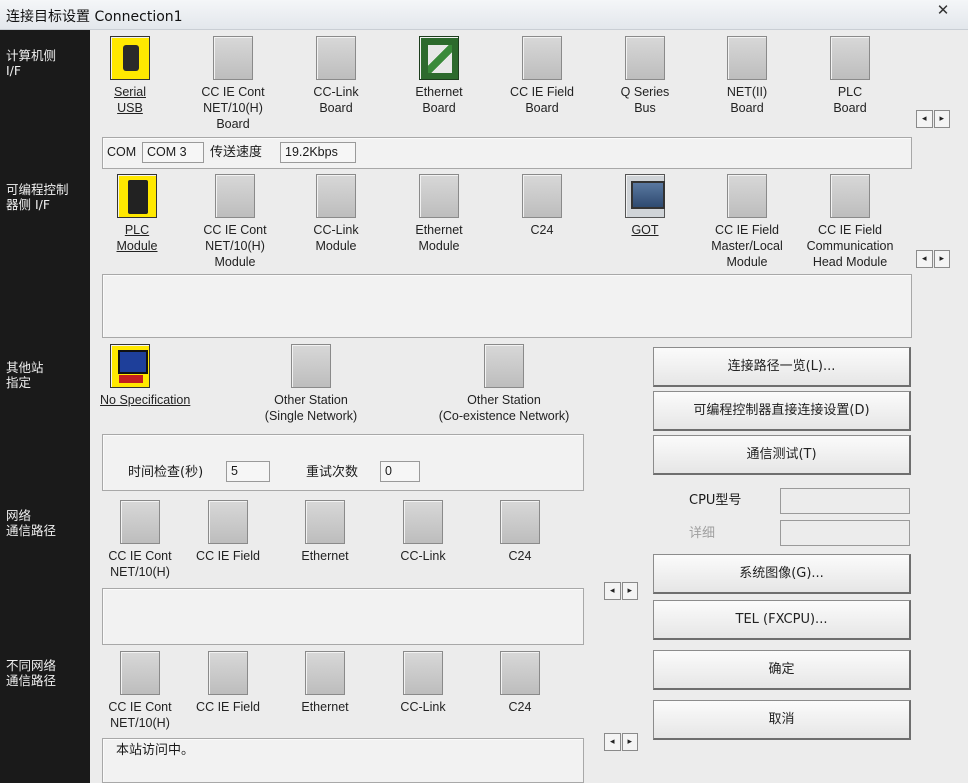 The height and width of the screenshot is (783, 968). Describe the element at coordinates (137, 196) in the screenshot. I see `plc-module-icon` at that location.